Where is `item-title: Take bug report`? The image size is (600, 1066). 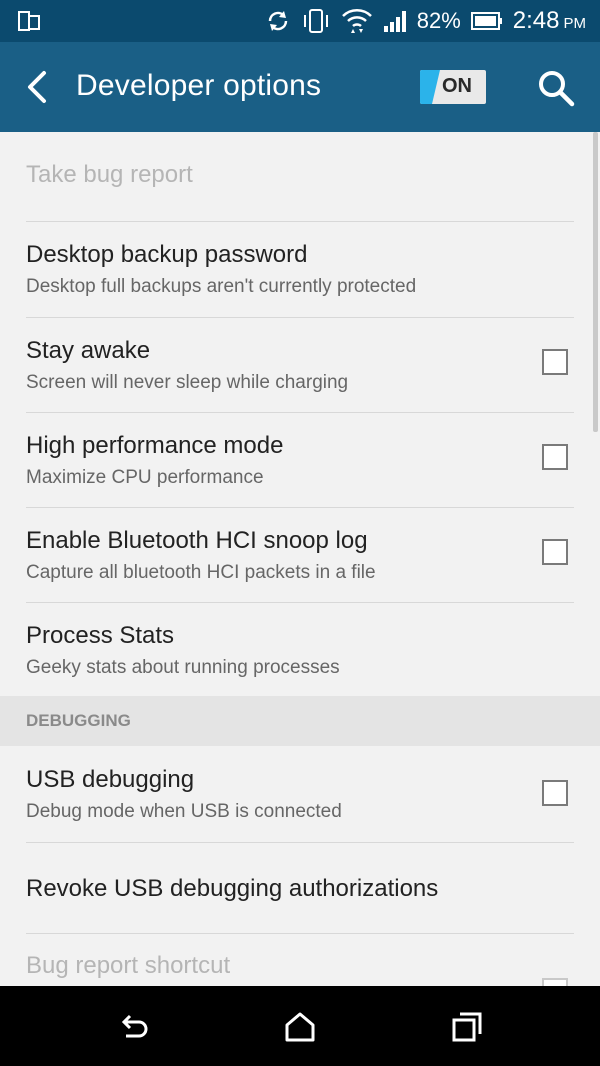
item-title: Take bug report is located at coordinates (109, 174).